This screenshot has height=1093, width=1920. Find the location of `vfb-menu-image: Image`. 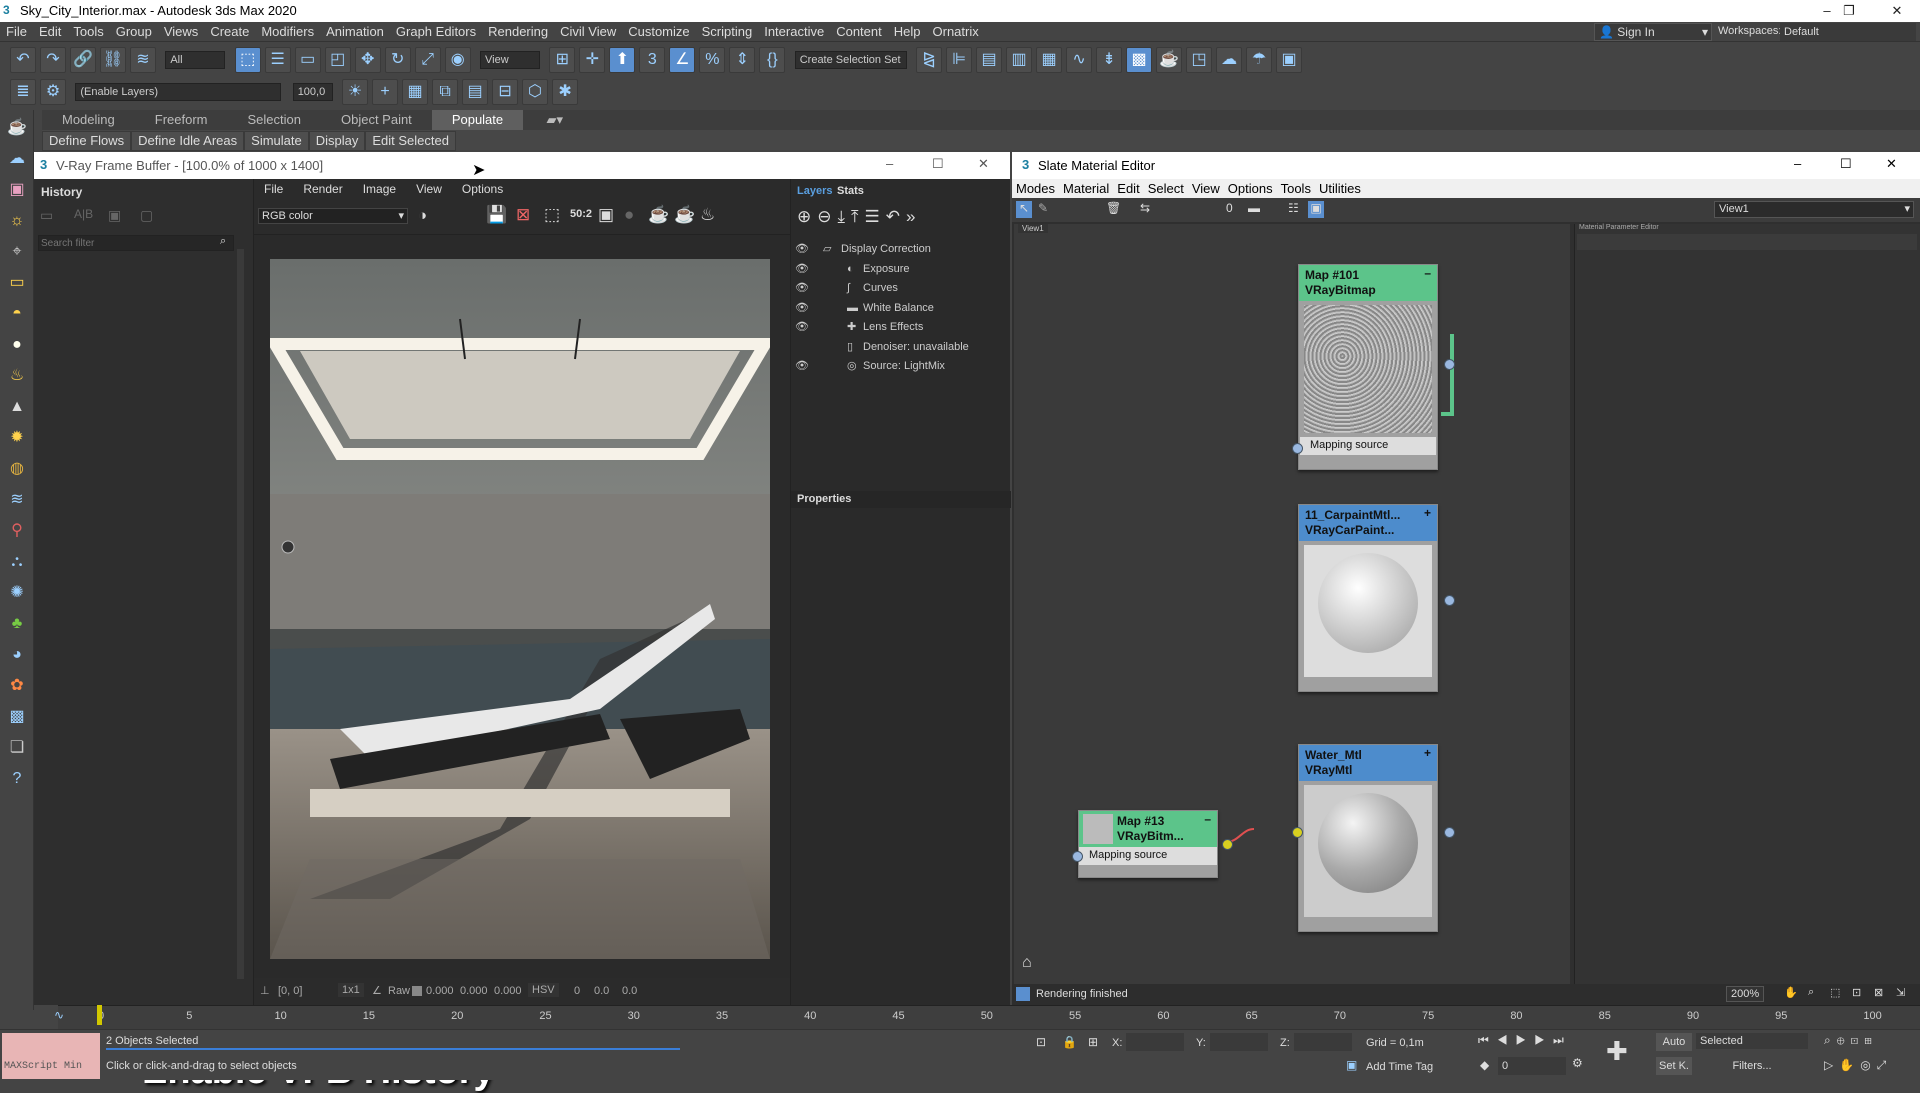

vfb-menu-image: Image is located at coordinates (379, 189).